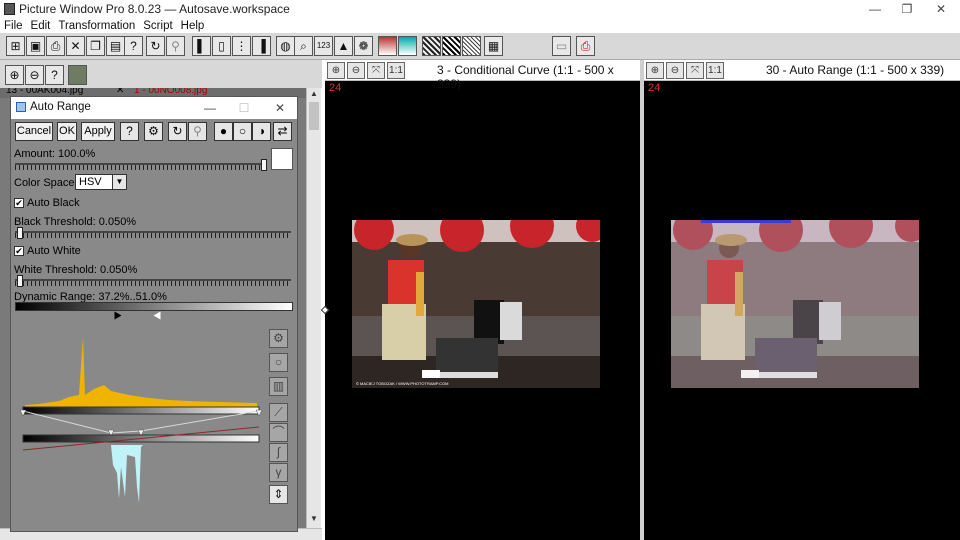  Describe the element at coordinates (76, 270) in the screenshot. I see `white-threshold-label: White Threshold: 0.050%` at that location.